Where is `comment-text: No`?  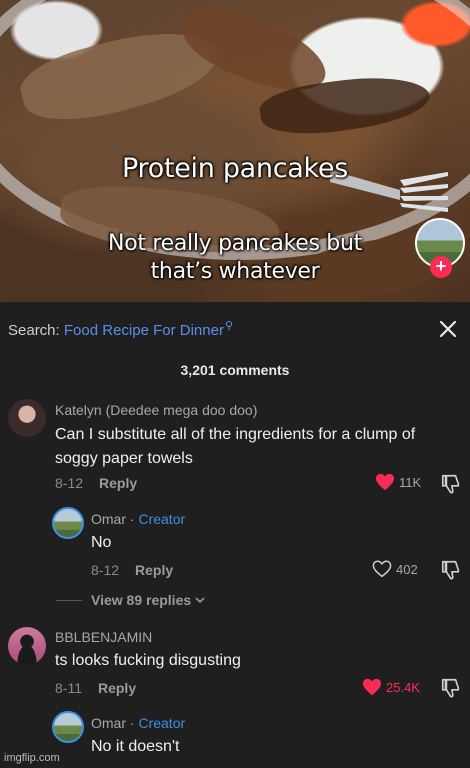
comment-text: No is located at coordinates (101, 542).